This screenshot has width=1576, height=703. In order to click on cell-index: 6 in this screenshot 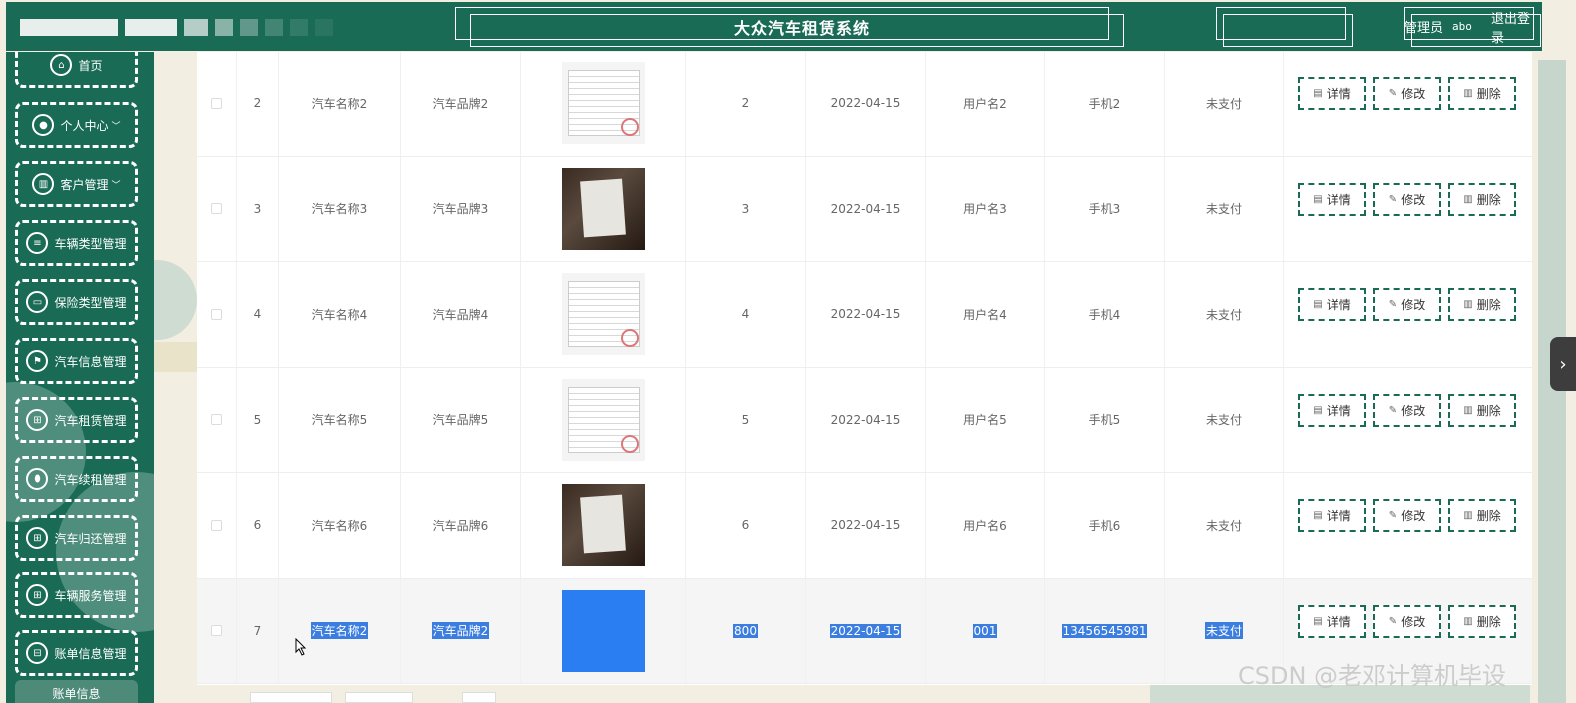, I will do `click(258, 525)`.